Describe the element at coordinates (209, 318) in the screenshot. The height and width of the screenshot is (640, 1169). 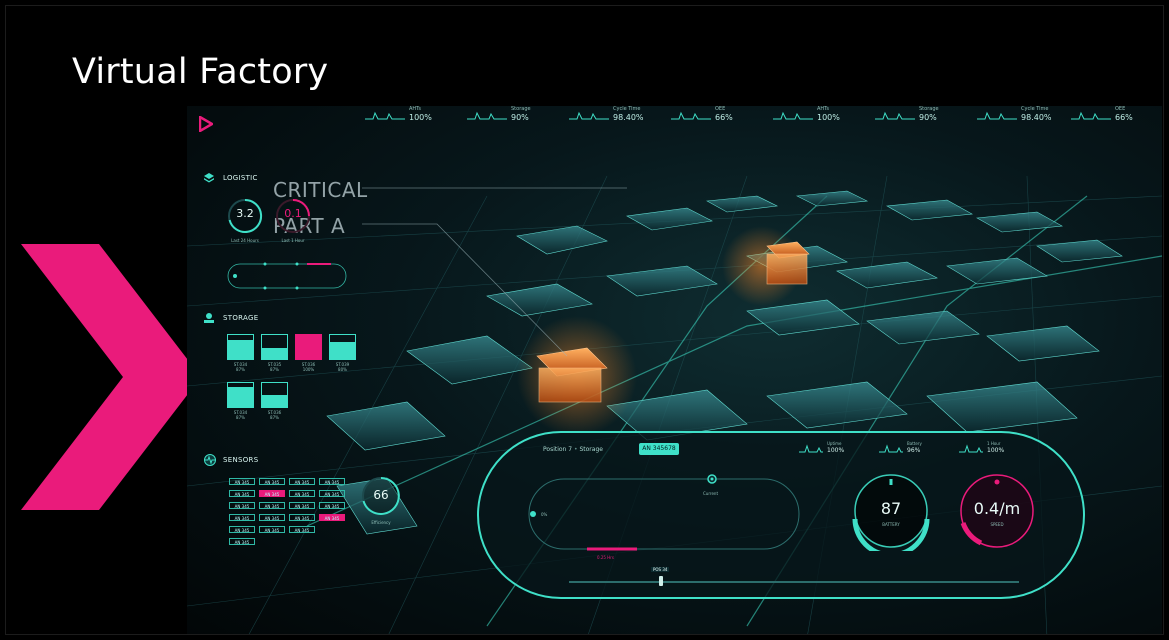
I see `storage-icon` at that location.